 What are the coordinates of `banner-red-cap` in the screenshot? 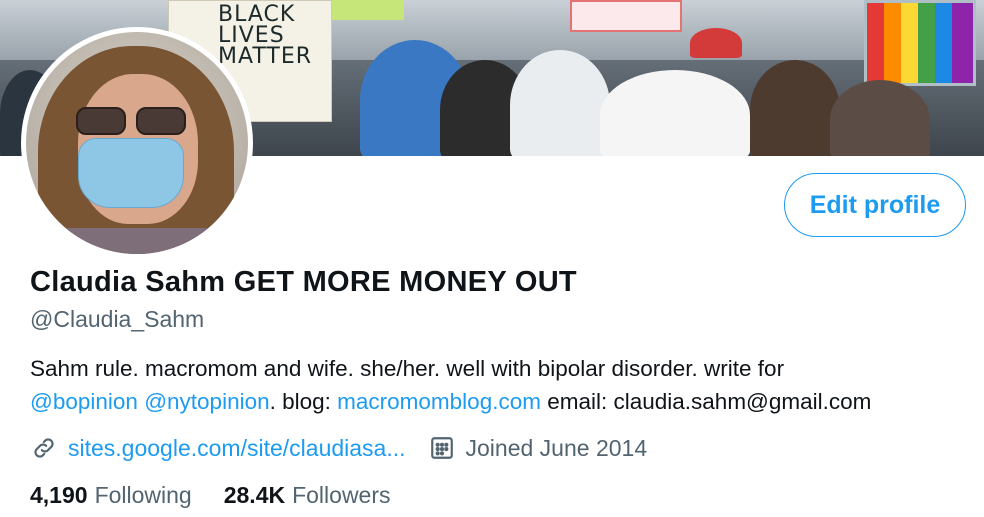 It's located at (716, 43).